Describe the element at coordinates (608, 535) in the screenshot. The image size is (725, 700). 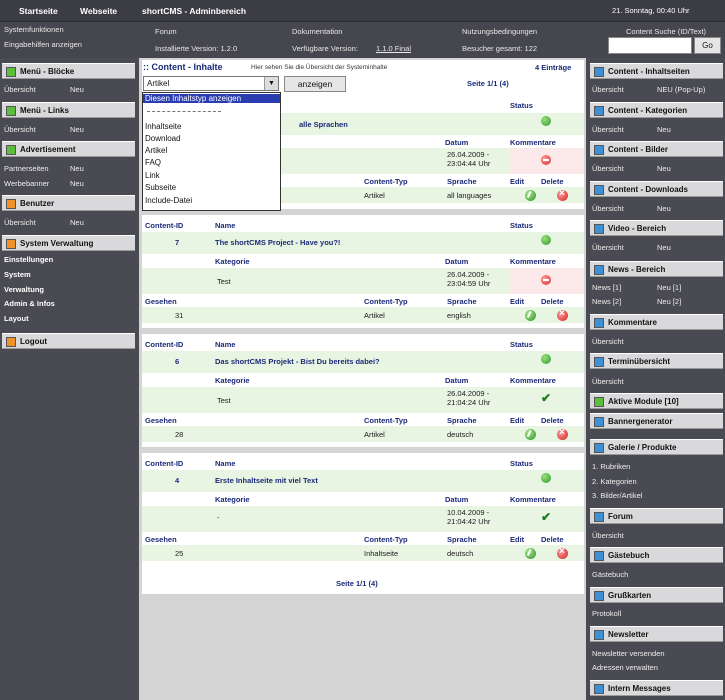
I see `forum-uebersicht: Übersicht` at that location.